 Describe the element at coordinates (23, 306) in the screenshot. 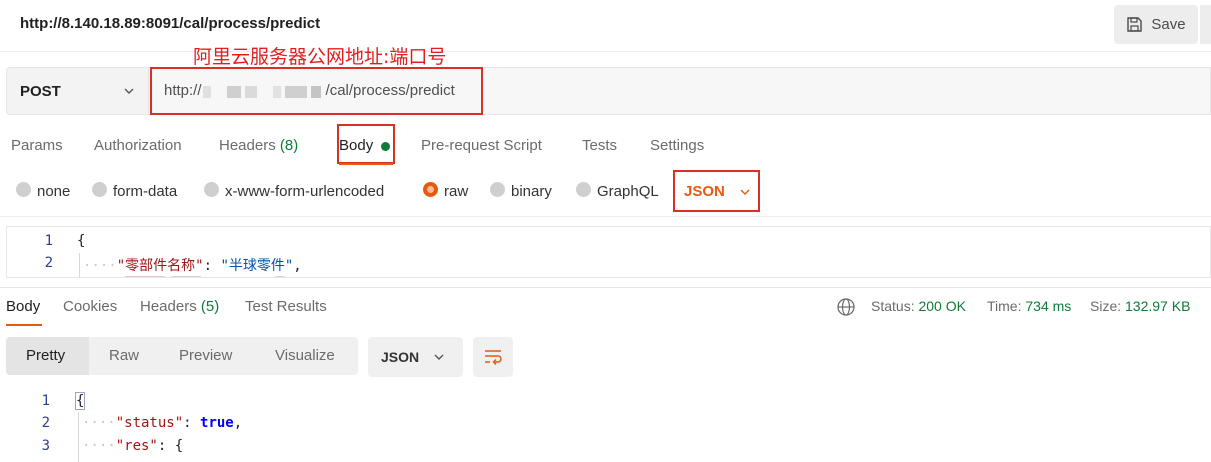

I see `response-tab-body: Body` at that location.